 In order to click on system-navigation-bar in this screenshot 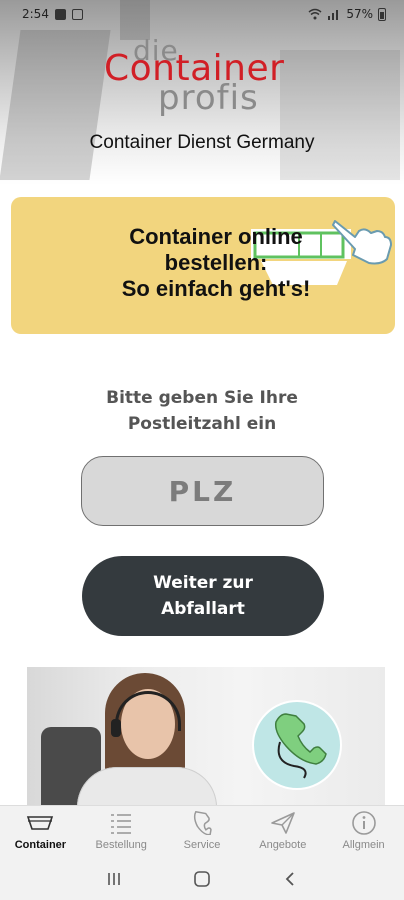, I will do `click(202, 878)`.